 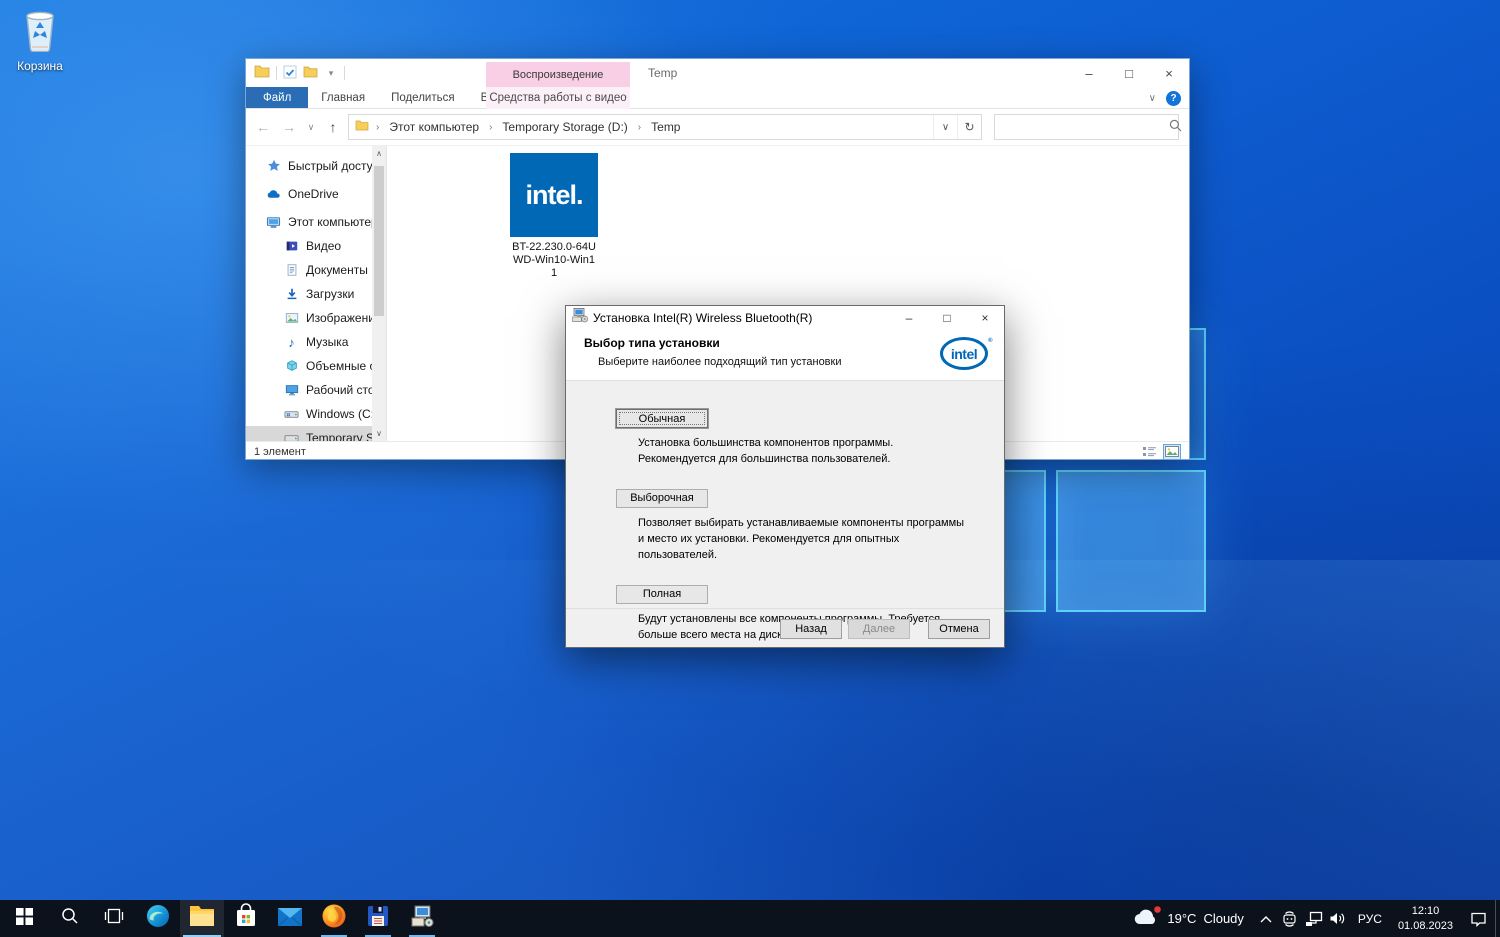 I want to click on up-icon: ↑, so click(x=333, y=127).